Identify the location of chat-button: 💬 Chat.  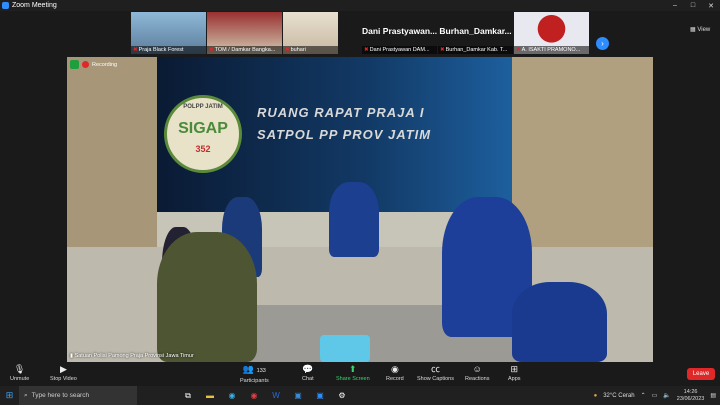
(308, 373).